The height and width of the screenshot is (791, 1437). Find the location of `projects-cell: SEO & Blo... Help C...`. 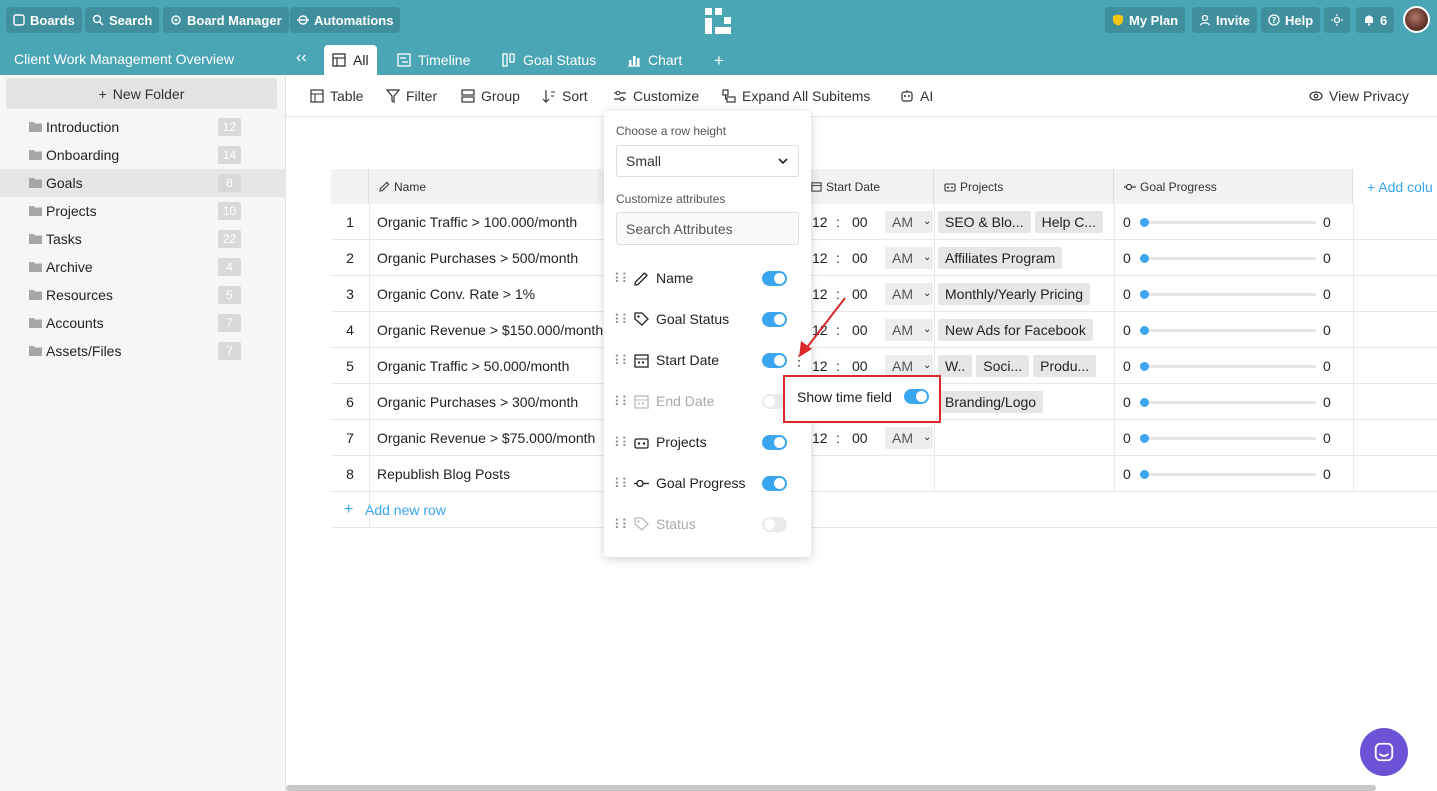

projects-cell: SEO & Blo... Help C... is located at coordinates (1025, 222).